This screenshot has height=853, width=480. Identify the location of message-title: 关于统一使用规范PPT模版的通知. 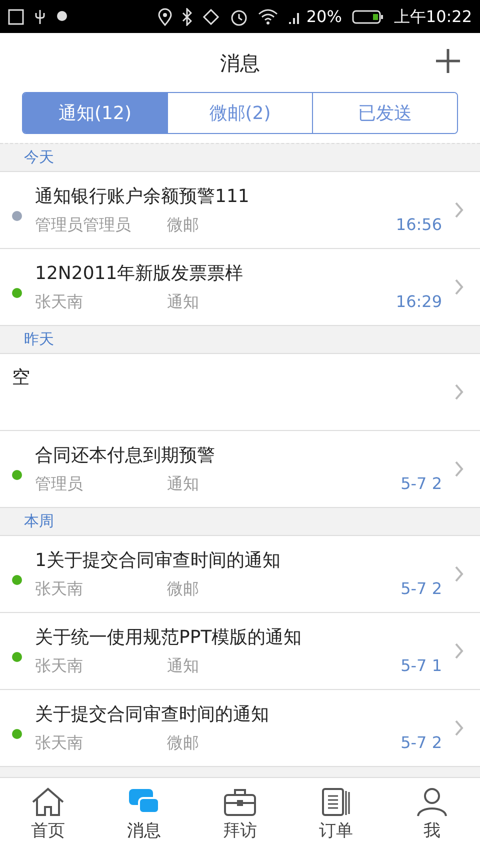
(169, 638).